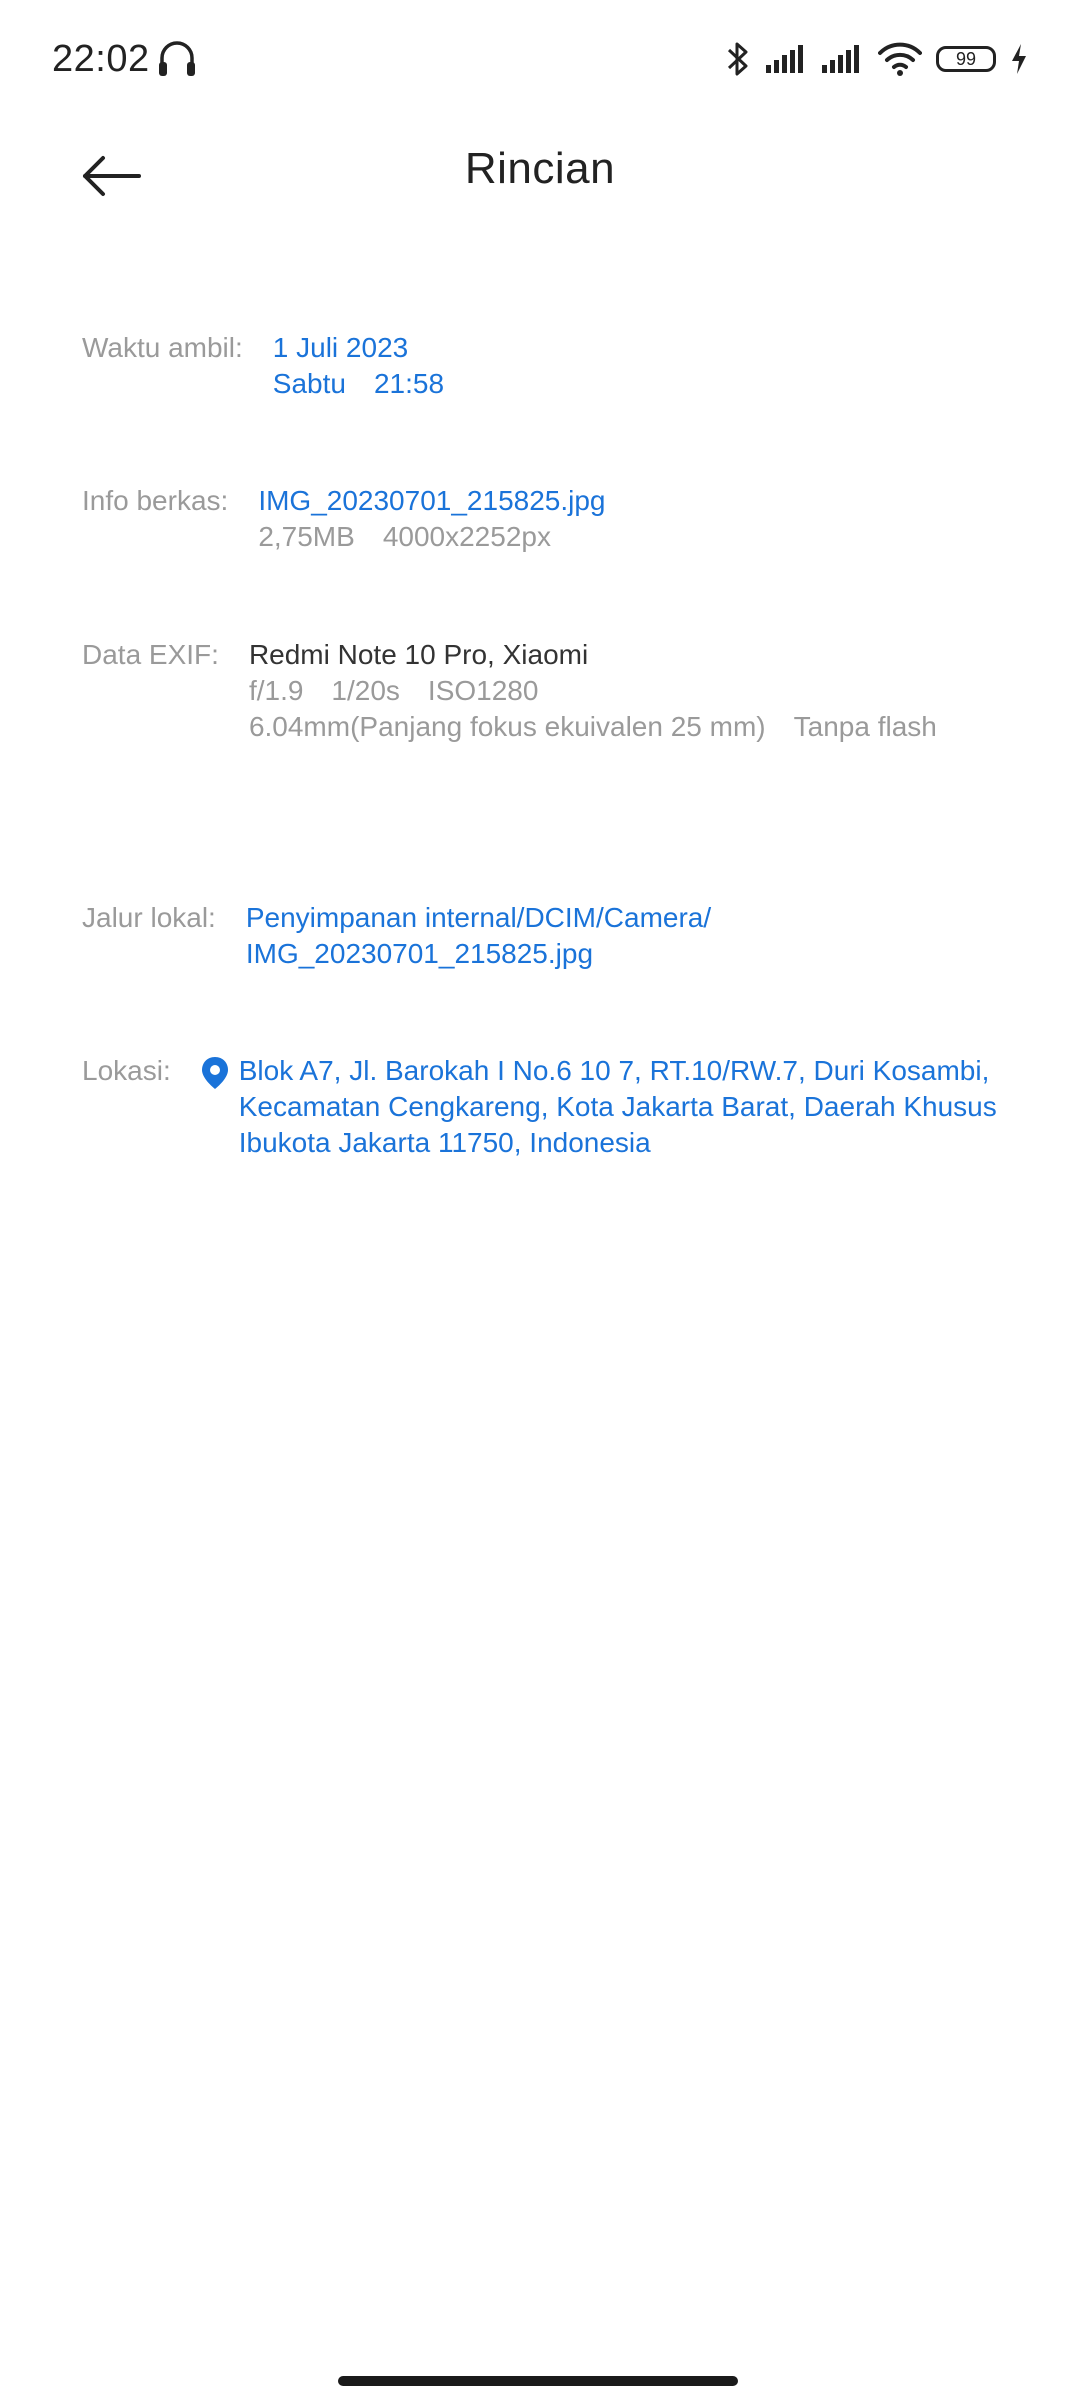  I want to click on exif-device: Redmi Note 10 Pro, Xiaomi, so click(418, 654).